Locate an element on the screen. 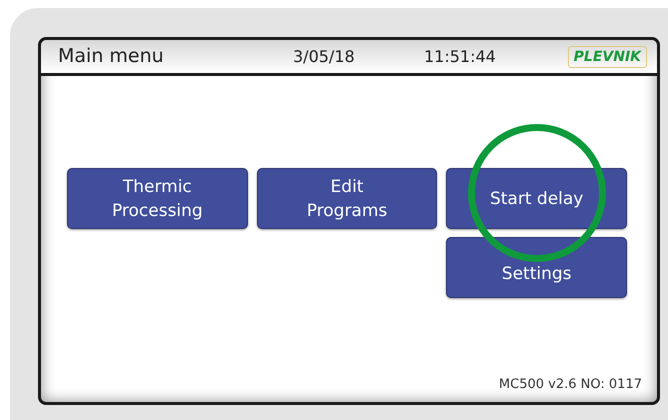 This screenshot has height=420, width=668. screen-title: Main menu is located at coordinates (111, 57).